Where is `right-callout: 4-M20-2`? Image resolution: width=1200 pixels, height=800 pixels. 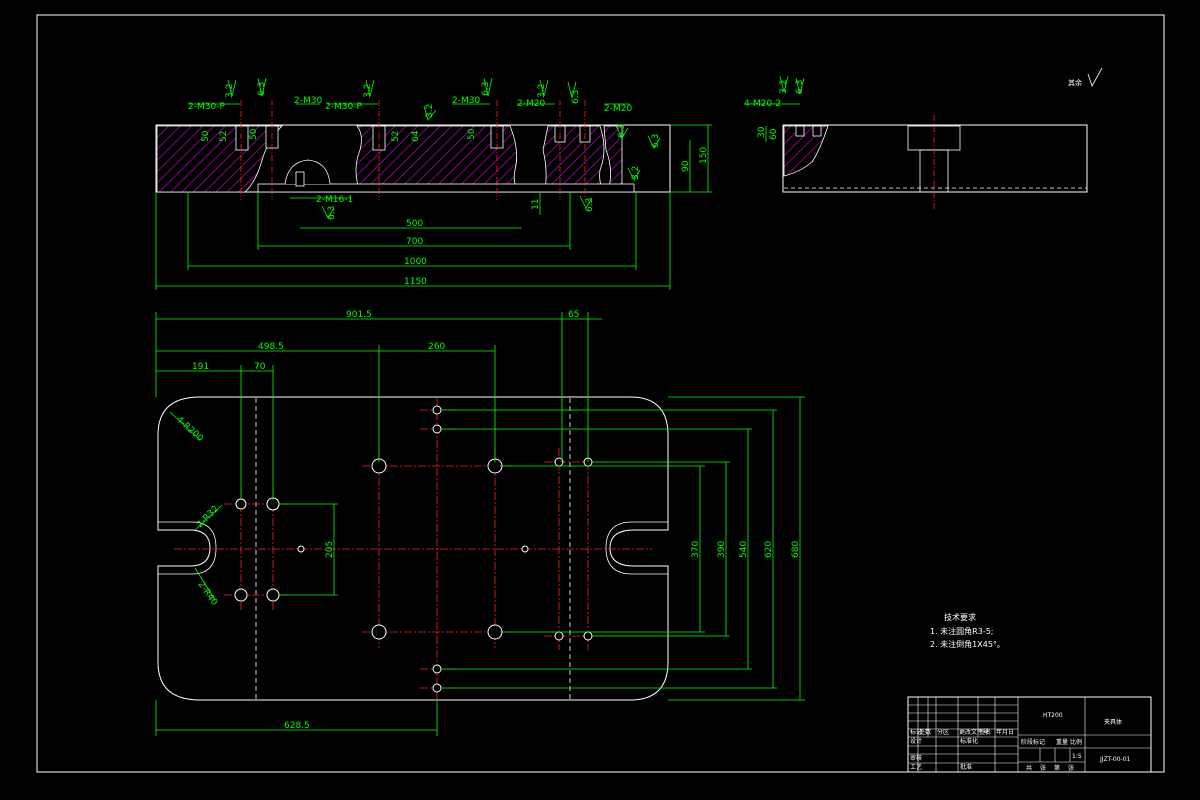
right-callout: 4-M20-2 is located at coordinates (762, 104).